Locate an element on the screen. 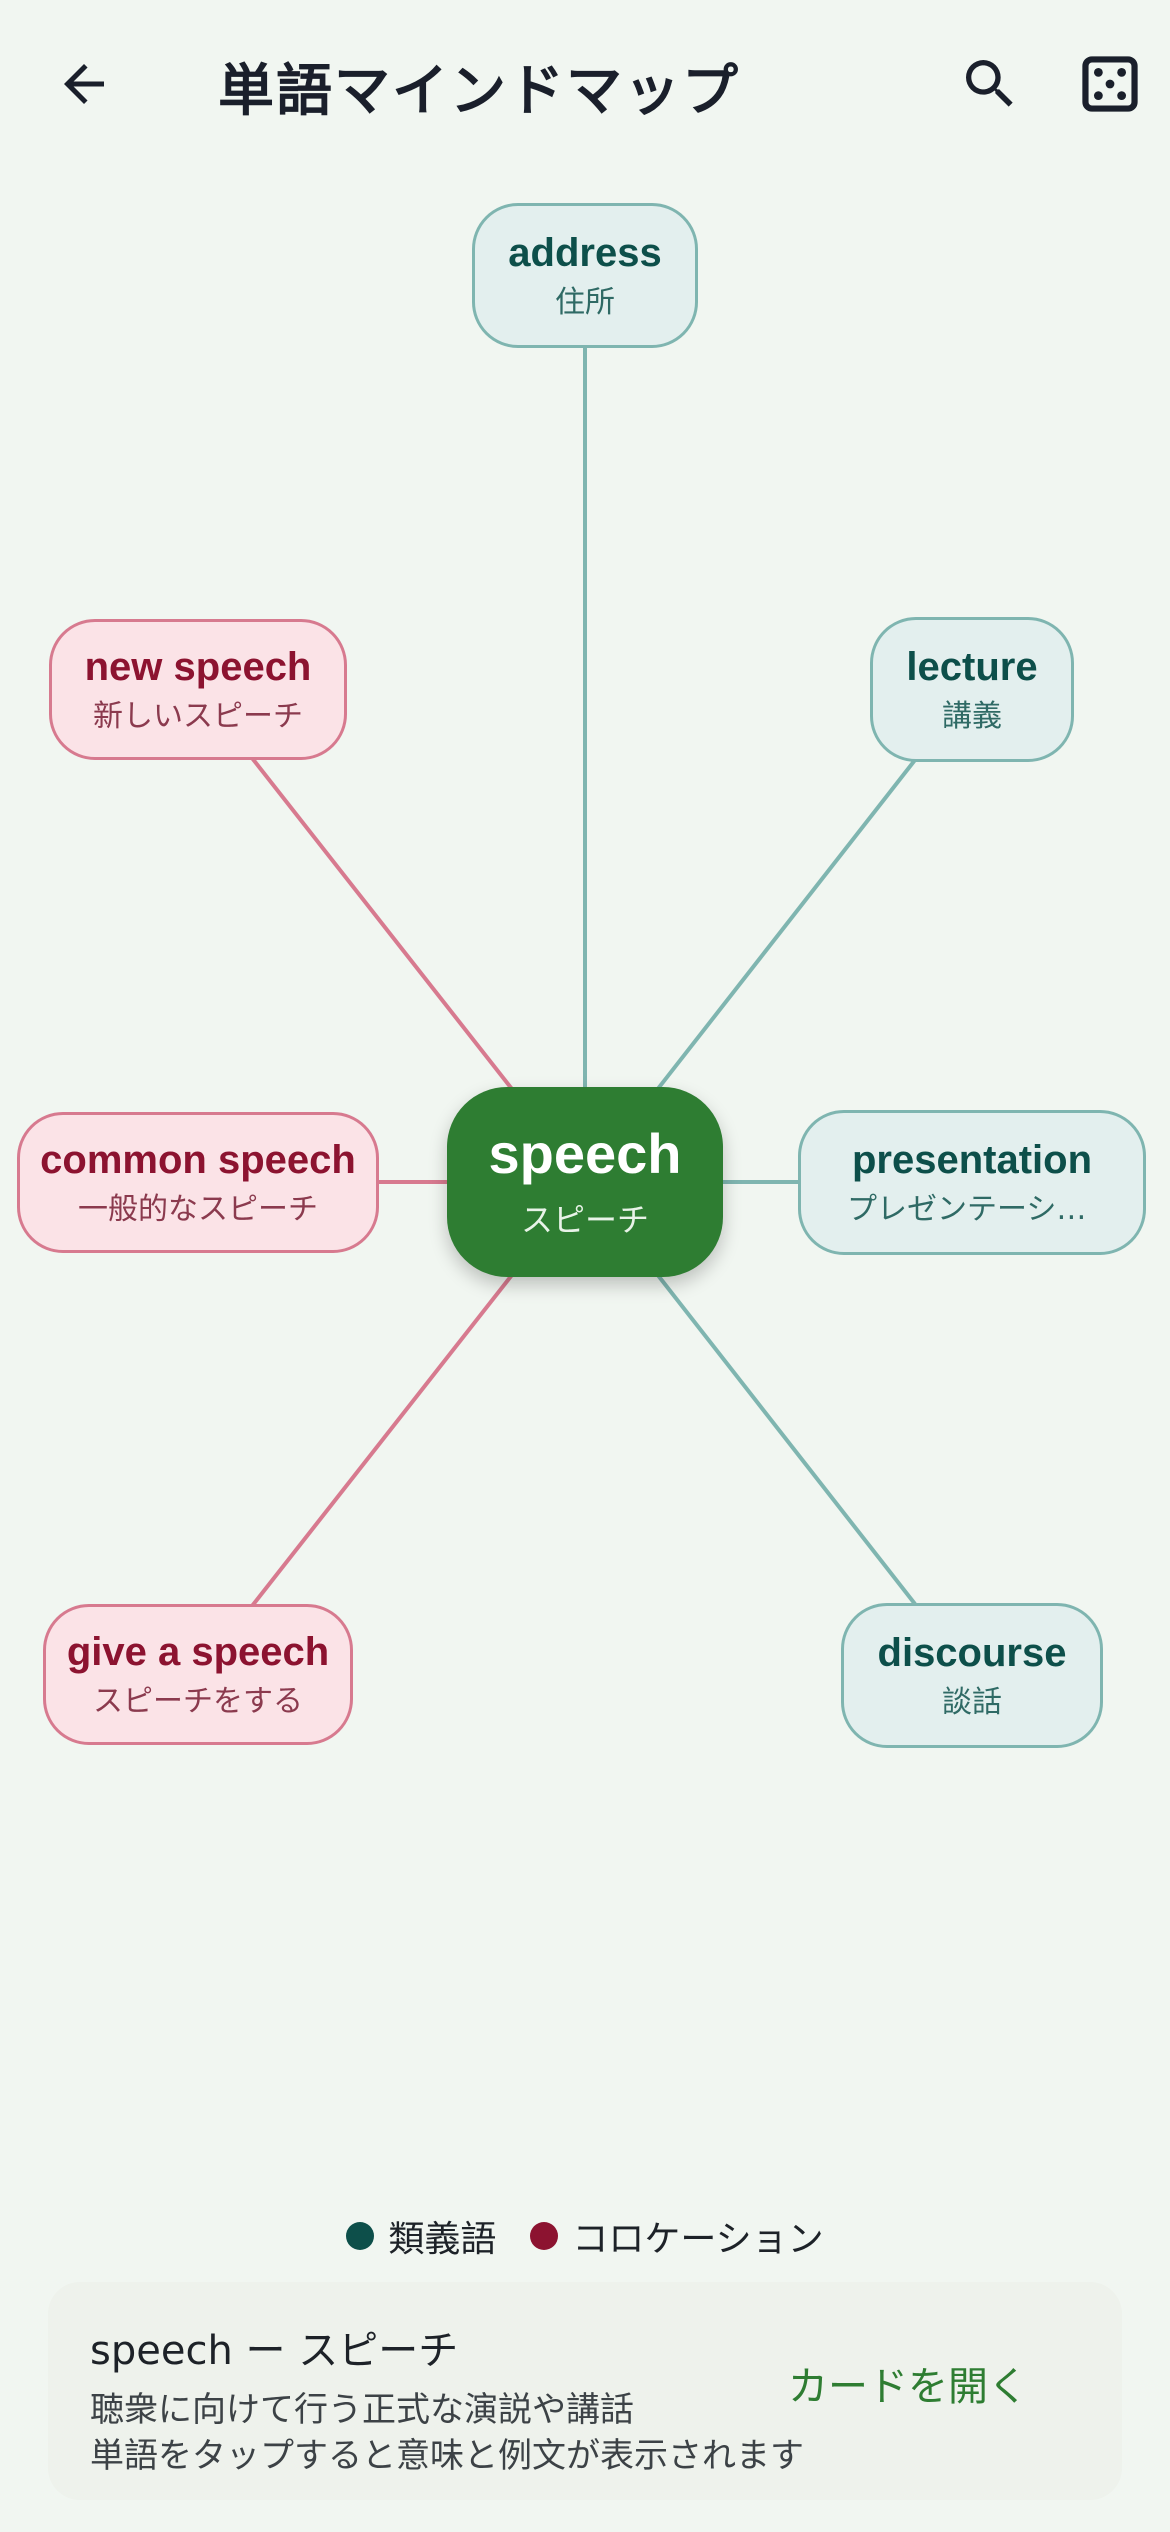 The image size is (1170, 2532). legend-item-synonym: 類義語 is located at coordinates (421, 2236).